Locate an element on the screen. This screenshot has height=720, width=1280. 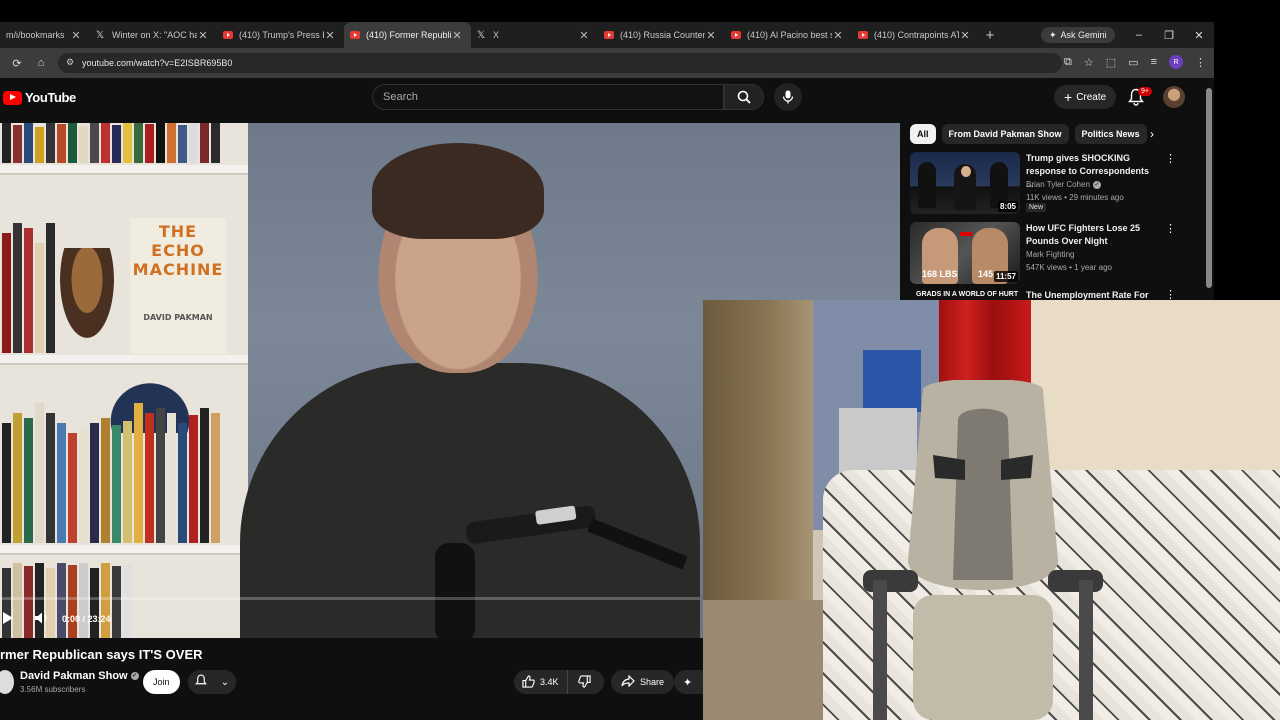
channel-text: Brian Tyler Cohen is located at coordinates (1058, 184).